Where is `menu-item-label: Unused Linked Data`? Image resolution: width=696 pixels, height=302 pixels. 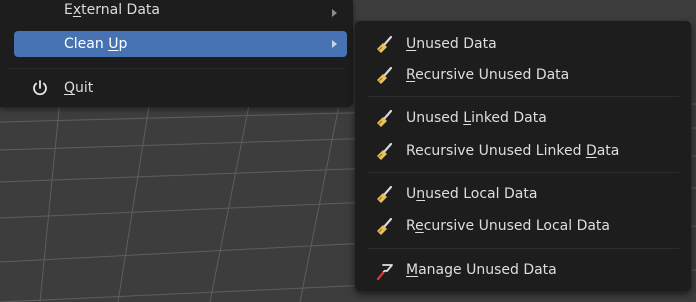 menu-item-label: Unused Linked Data is located at coordinates (476, 118).